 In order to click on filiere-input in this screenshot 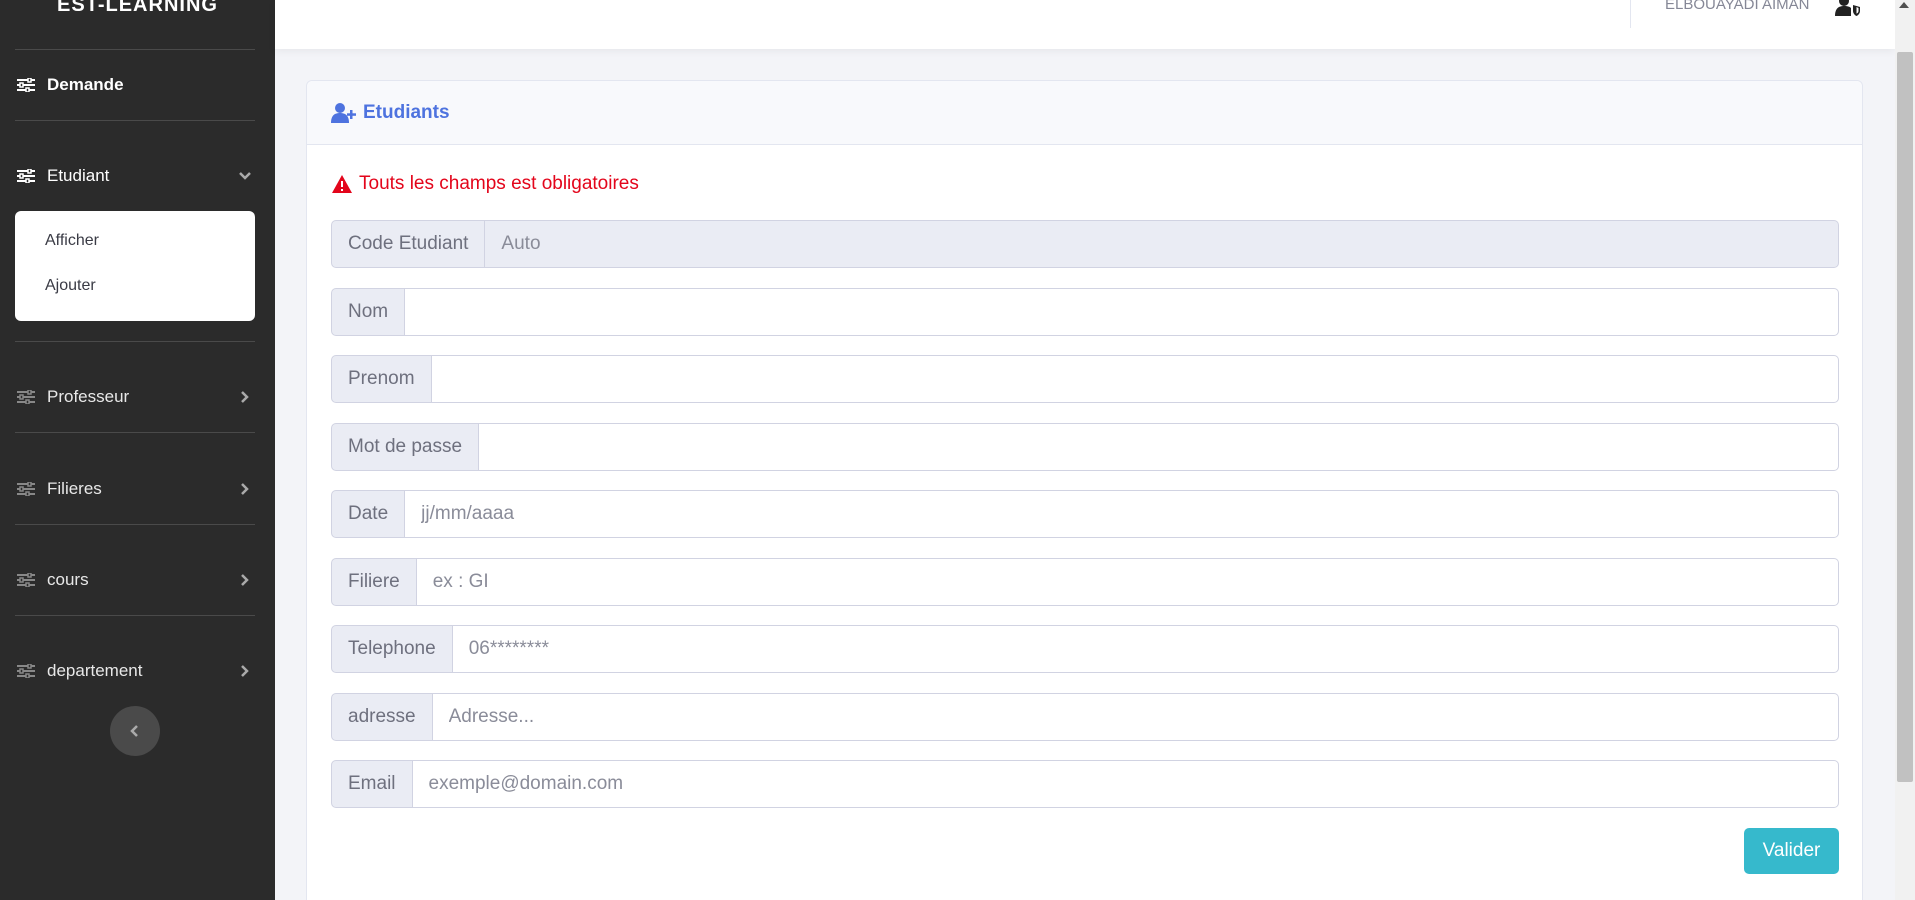, I will do `click(1127, 582)`.